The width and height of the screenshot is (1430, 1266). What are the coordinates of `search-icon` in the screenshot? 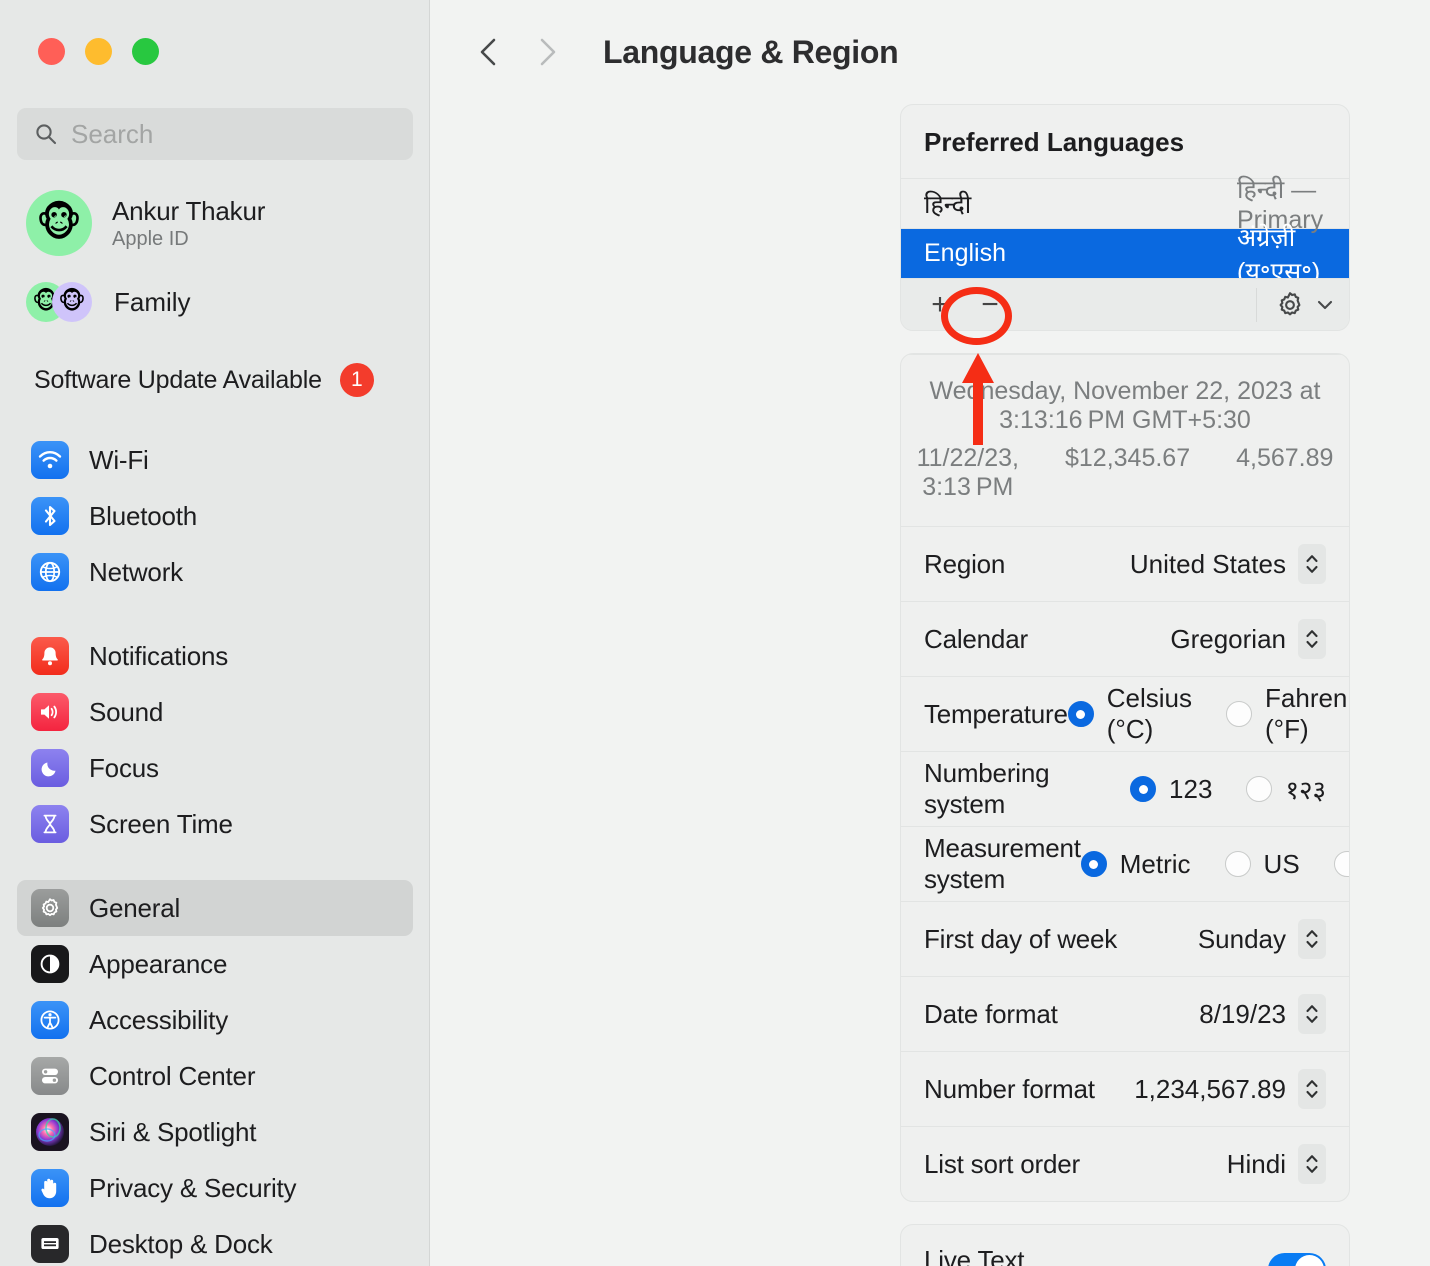 It's located at (46, 134).